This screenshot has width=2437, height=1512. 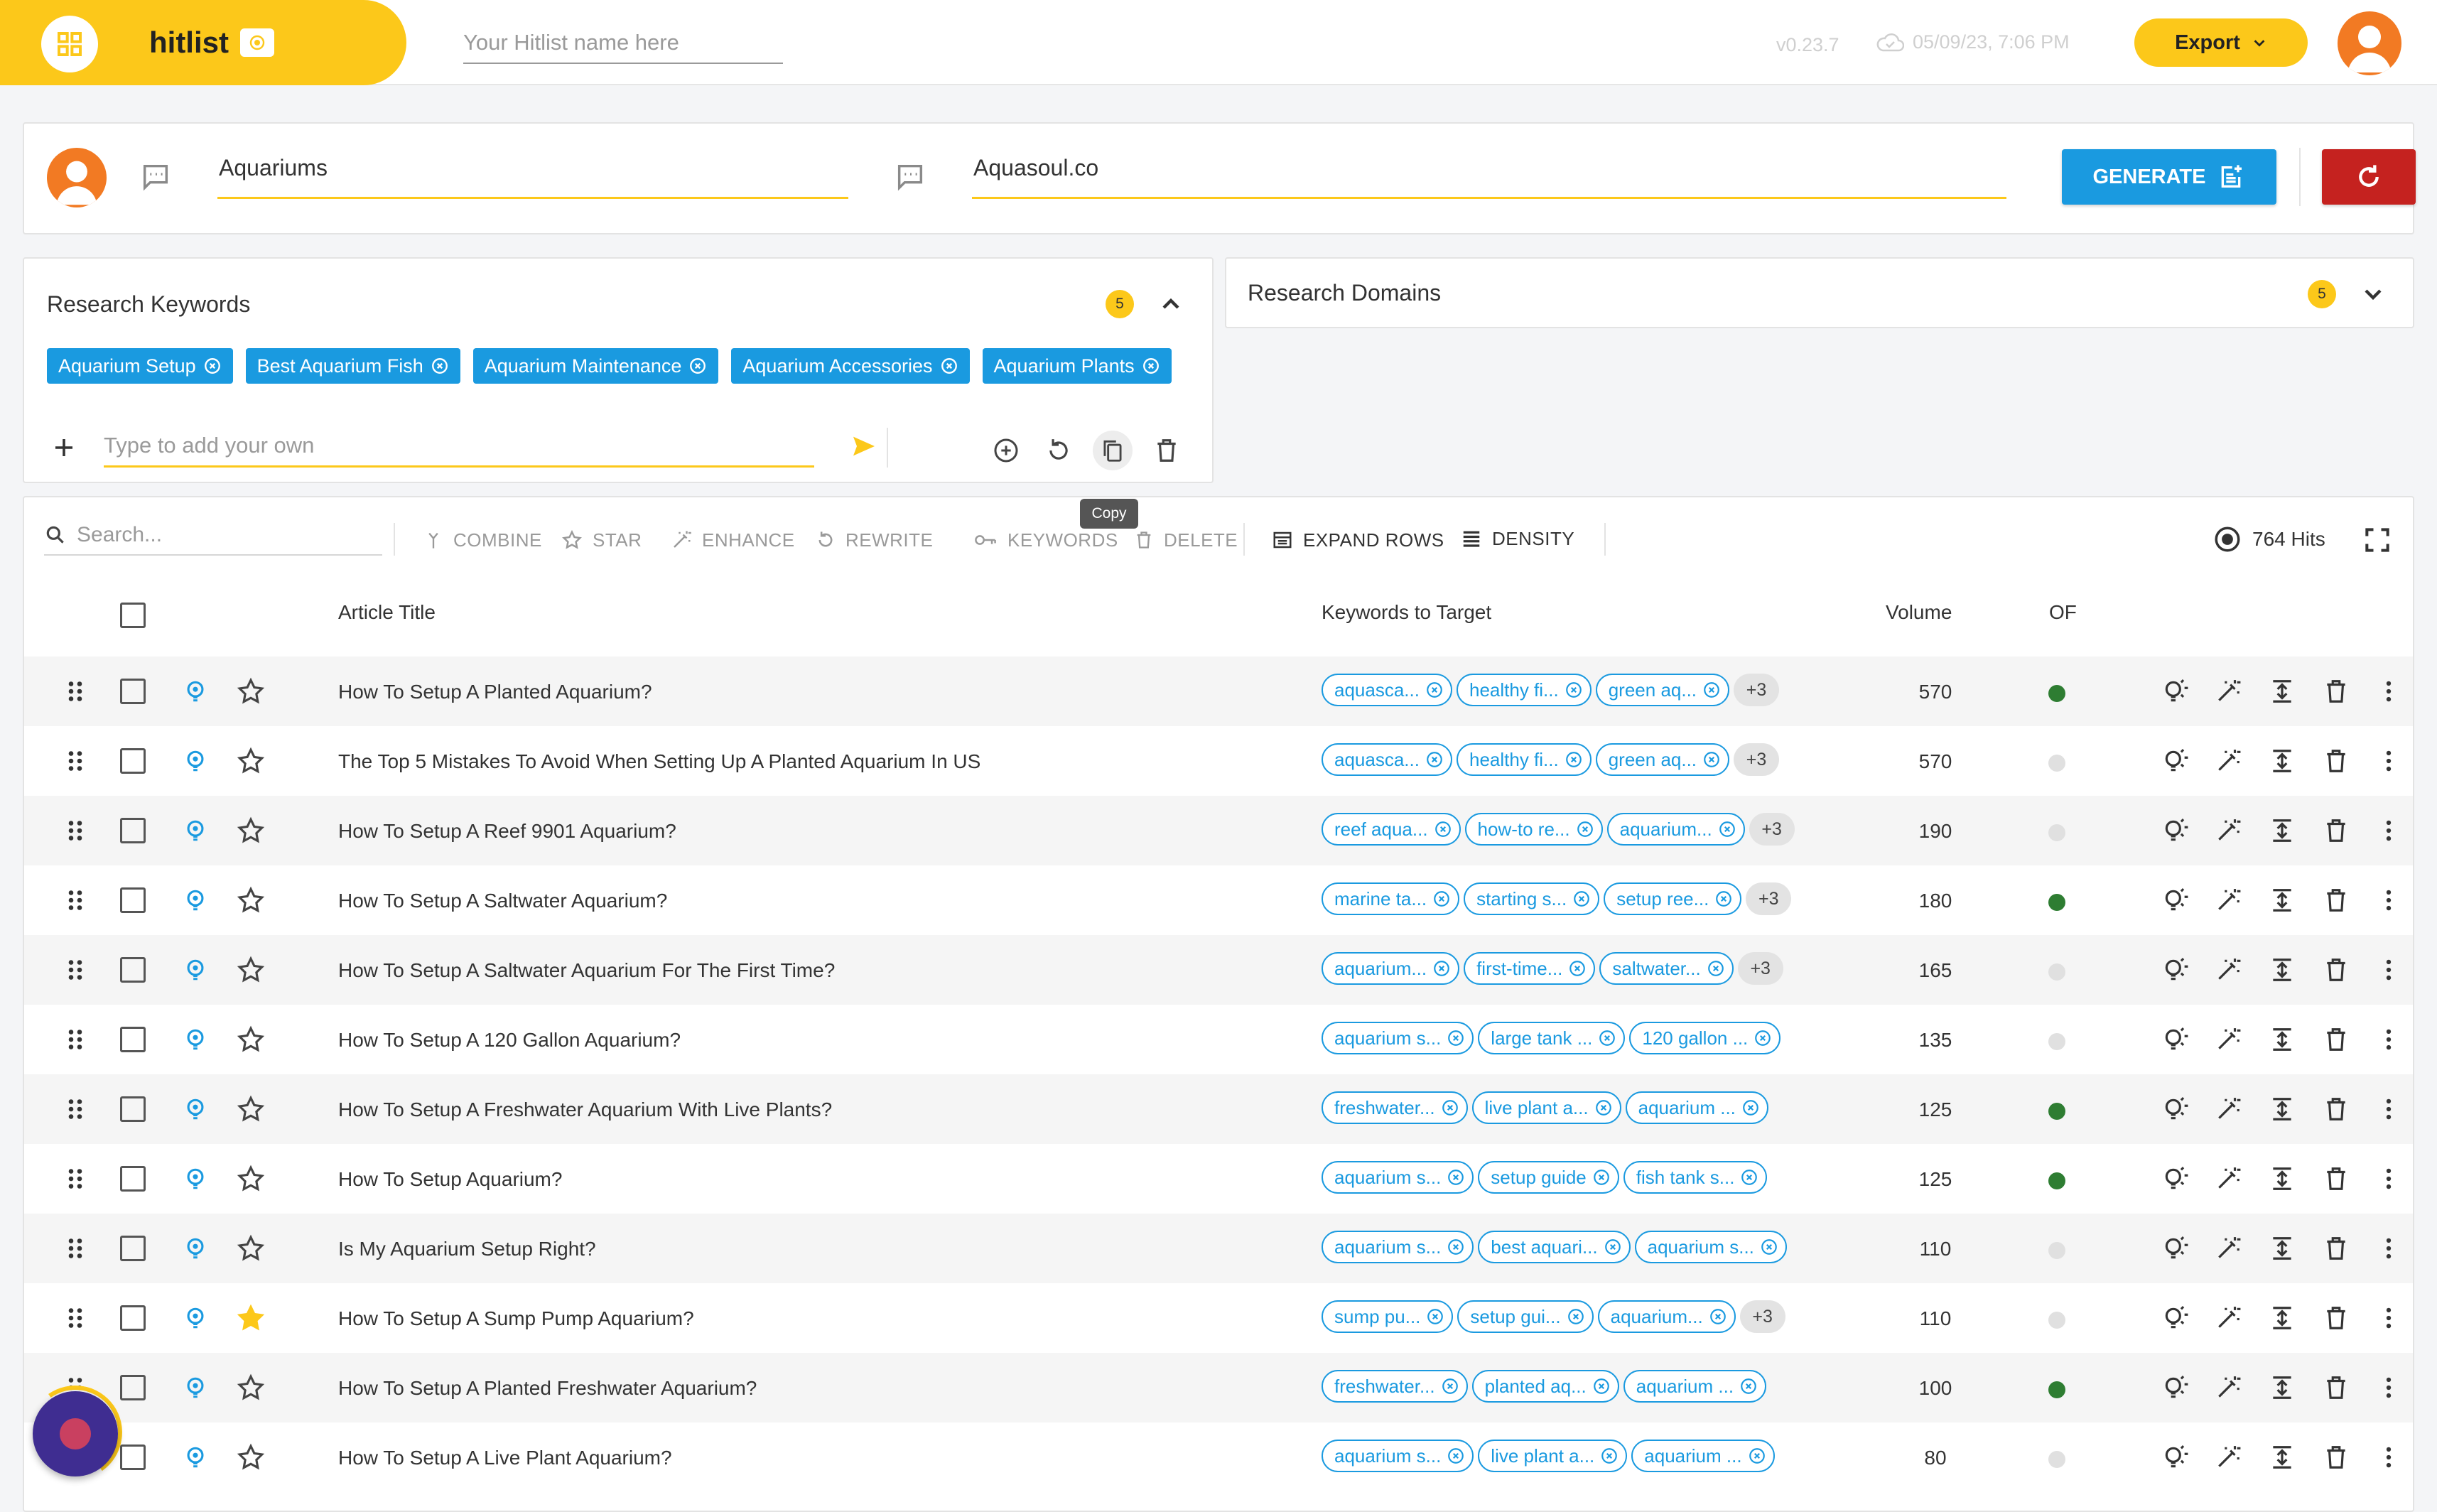 What do you see at coordinates (1059, 450) in the screenshot?
I see `undo-icon` at bounding box center [1059, 450].